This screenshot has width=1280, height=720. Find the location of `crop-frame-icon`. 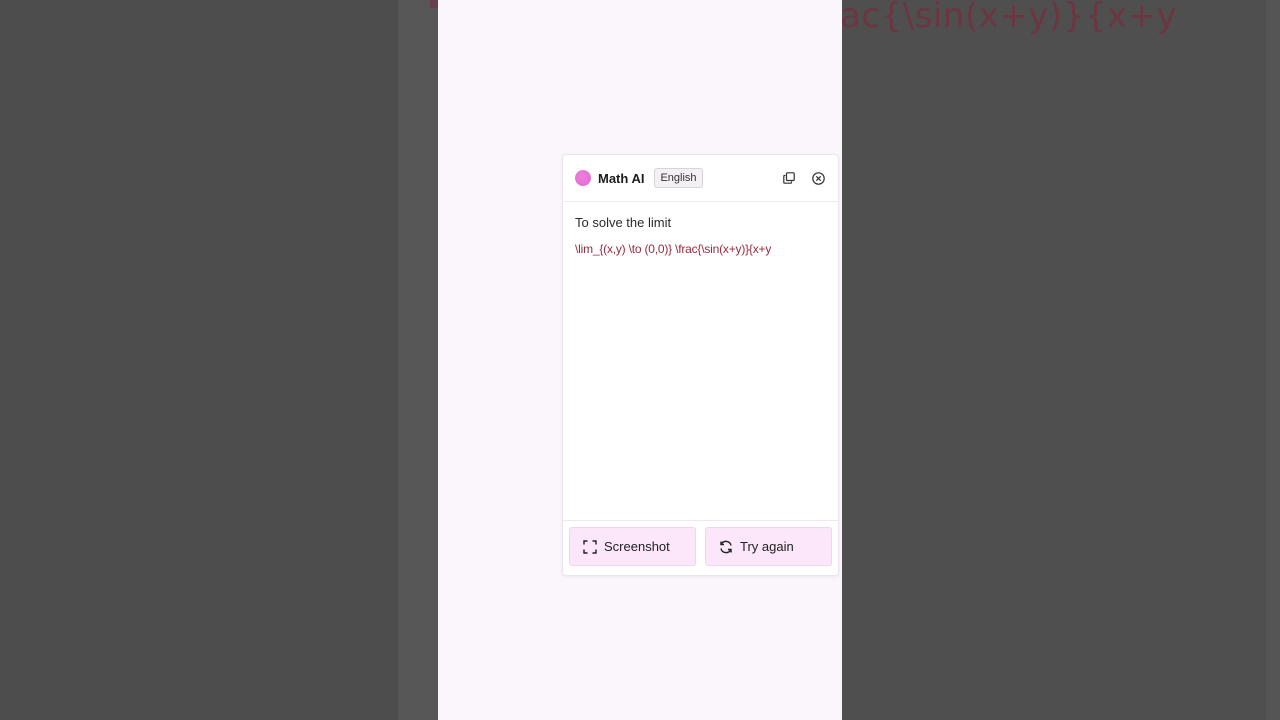

crop-frame-icon is located at coordinates (590, 546).